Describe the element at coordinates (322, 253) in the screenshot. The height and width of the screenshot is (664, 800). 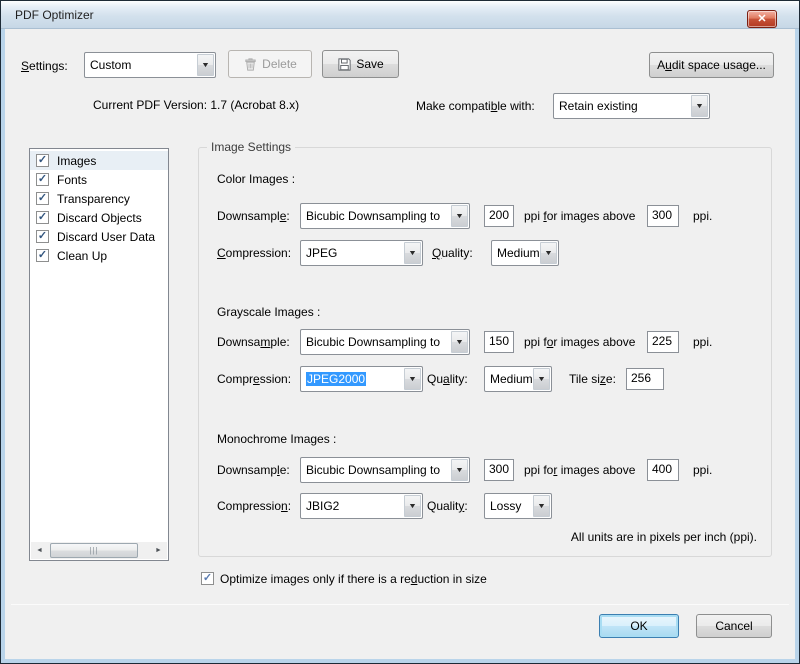
I see `color-compression-dropdown-value: JPEG` at that location.